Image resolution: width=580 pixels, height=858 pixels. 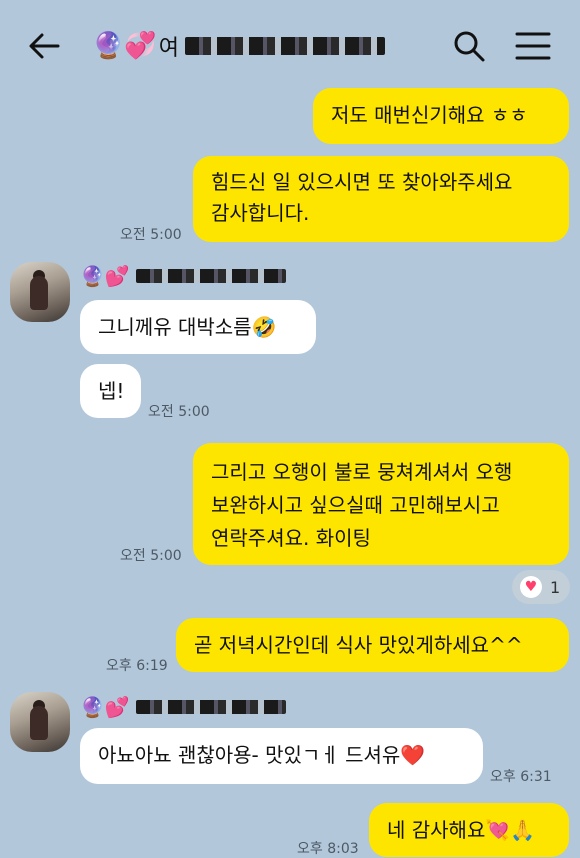 What do you see at coordinates (461, 830) in the screenshot?
I see `message-text: 네 감사해요💘🙏` at bounding box center [461, 830].